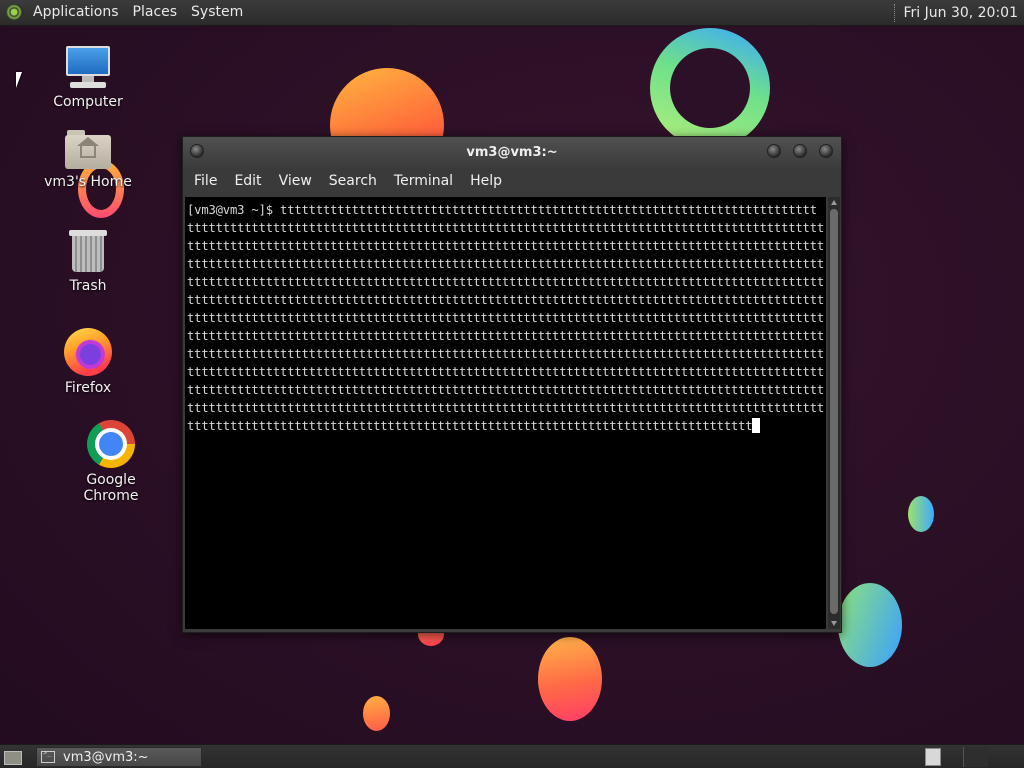 The height and width of the screenshot is (768, 1024). Describe the element at coordinates (512, 181) in the screenshot. I see `terminal-menubar: File Edit View Search Terminal Help` at that location.